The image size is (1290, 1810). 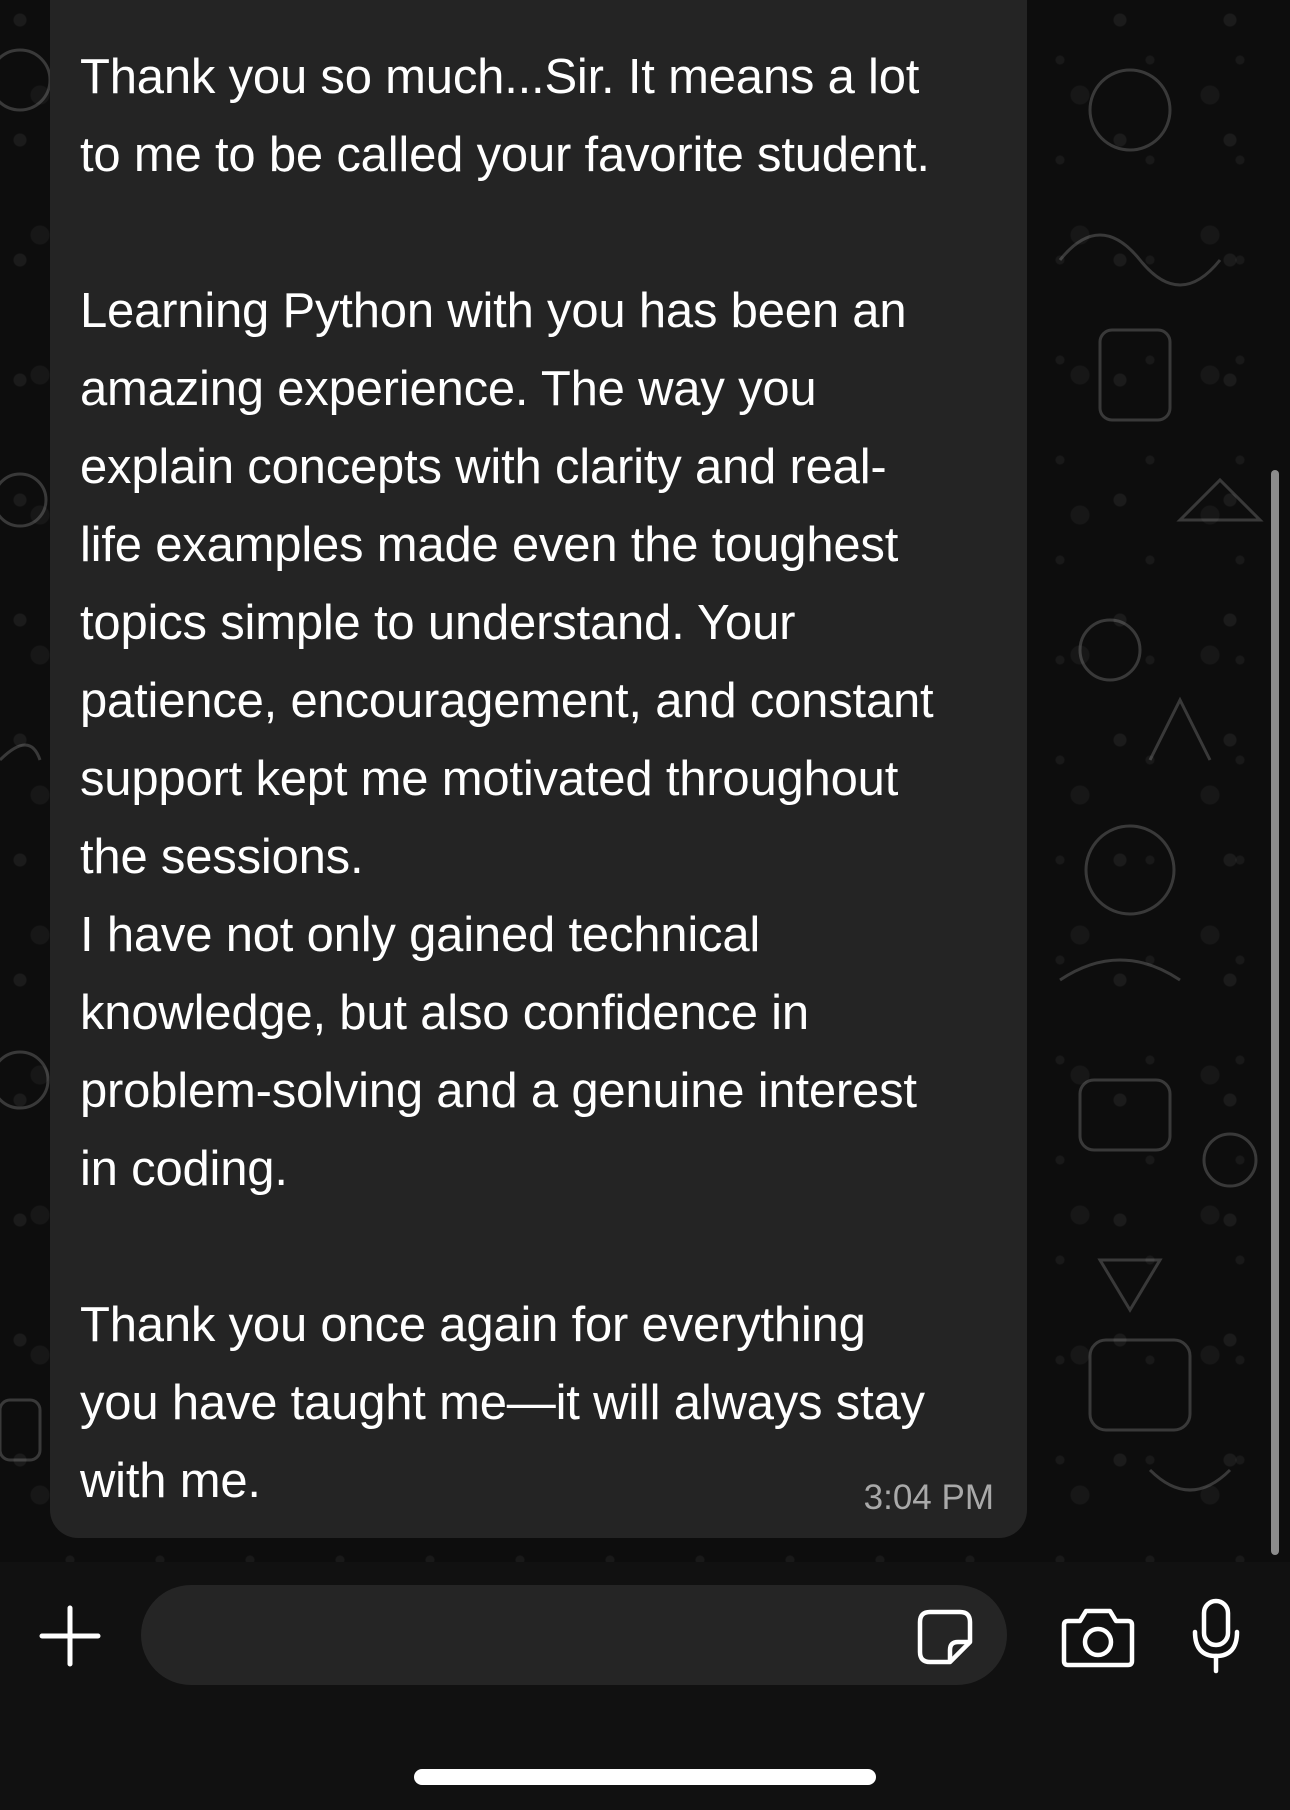 What do you see at coordinates (928, 1497) in the screenshot?
I see `message-timestamp: 3:04 PM` at bounding box center [928, 1497].